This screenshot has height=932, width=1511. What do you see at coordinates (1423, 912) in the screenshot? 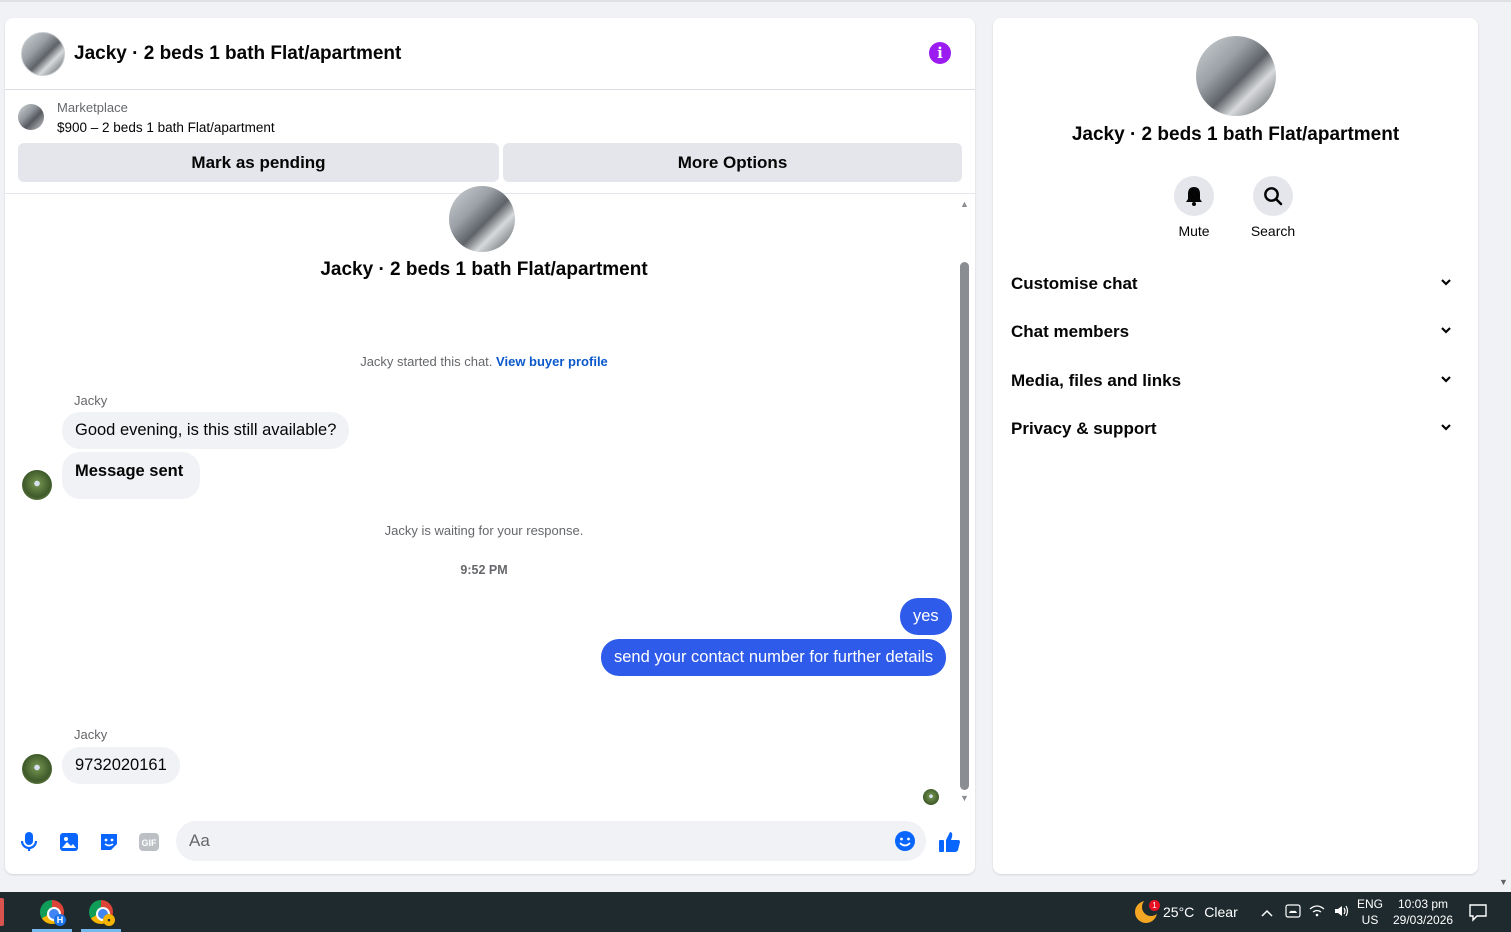
I see `taskbar-clock: 10:03 pm 29/03/2026` at bounding box center [1423, 912].